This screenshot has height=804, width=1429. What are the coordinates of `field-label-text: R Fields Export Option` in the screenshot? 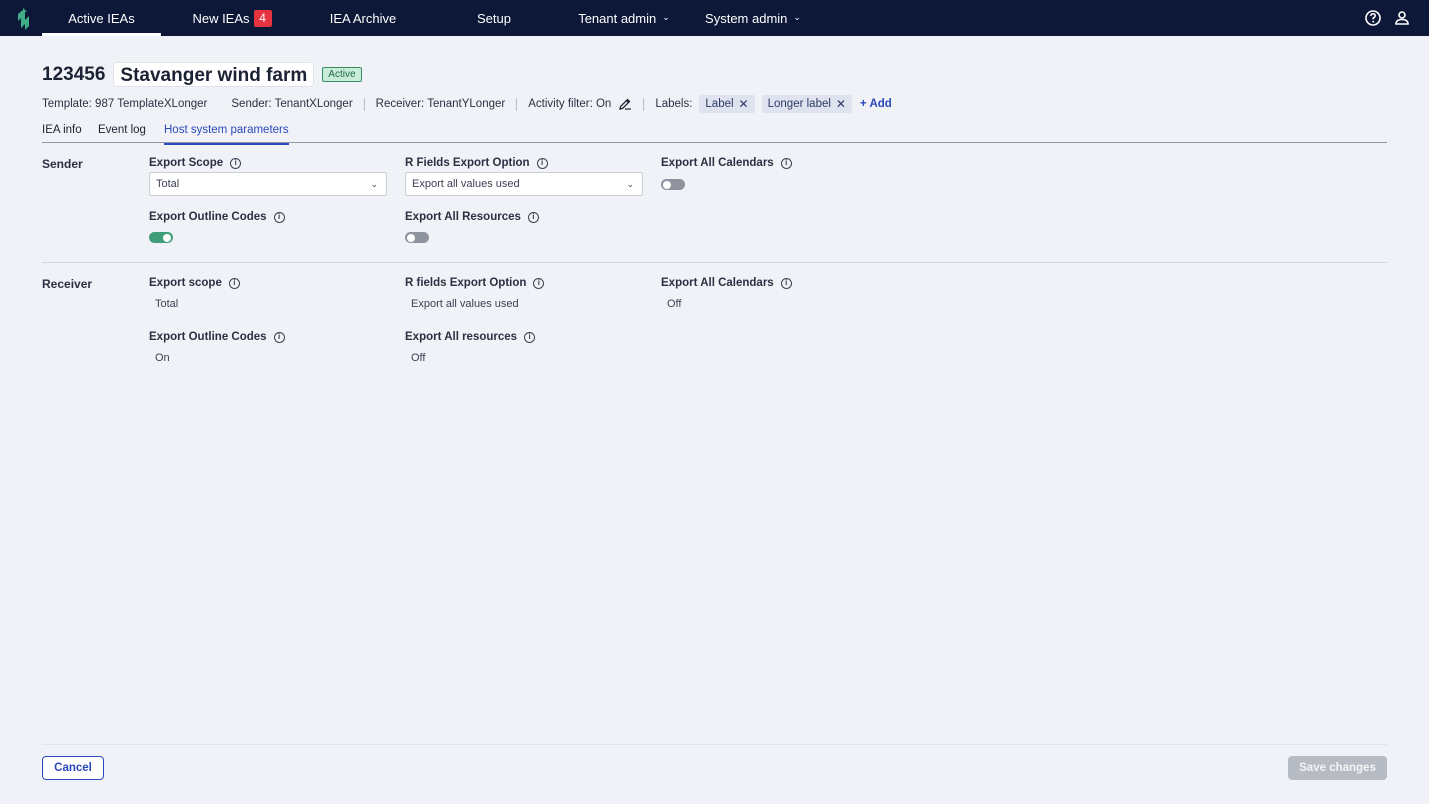 It's located at (467, 163).